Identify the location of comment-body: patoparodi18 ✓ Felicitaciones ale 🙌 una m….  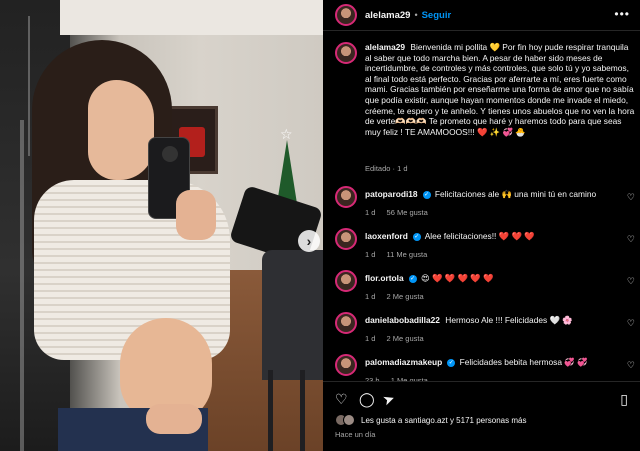
(489, 194).